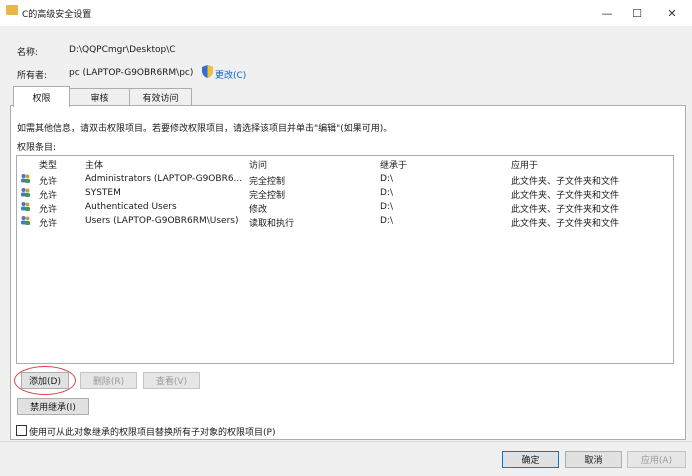 This screenshot has height=476, width=692. I want to click on name-label: 名称:, so click(28, 53).